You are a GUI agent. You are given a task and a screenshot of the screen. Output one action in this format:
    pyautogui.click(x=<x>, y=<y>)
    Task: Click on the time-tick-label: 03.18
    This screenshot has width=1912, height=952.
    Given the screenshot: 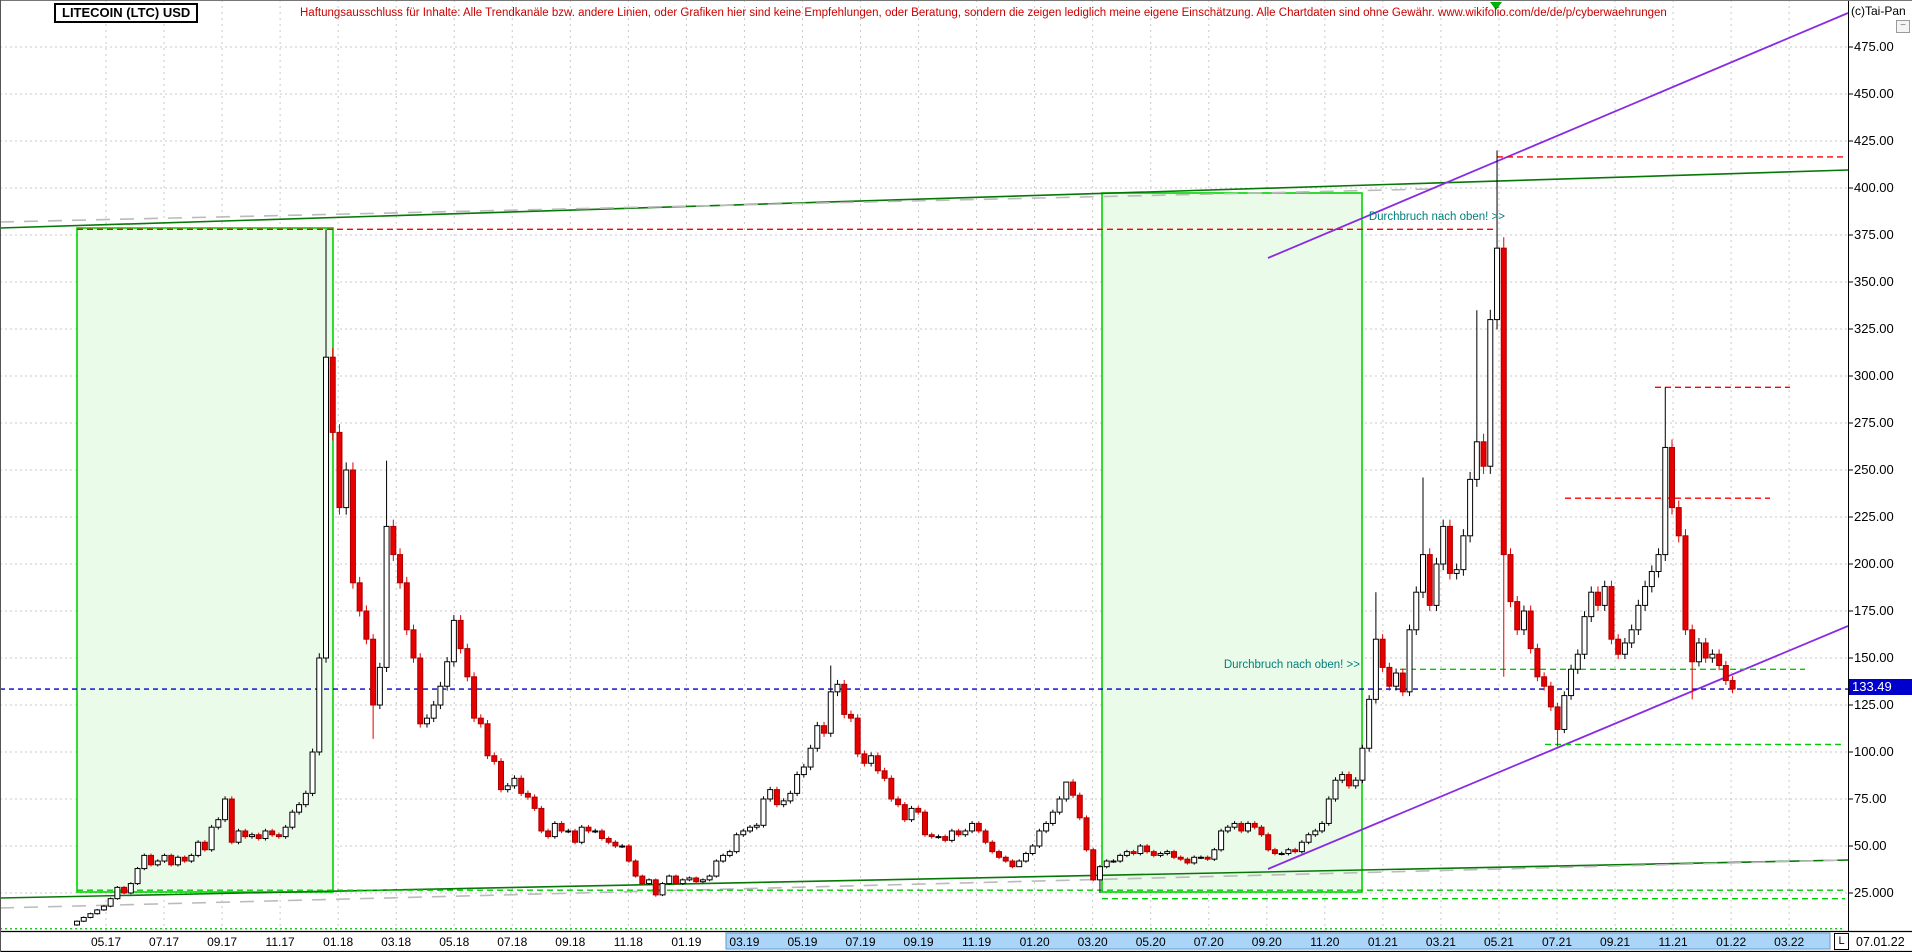 What is the action you would take?
    pyautogui.click(x=396, y=942)
    